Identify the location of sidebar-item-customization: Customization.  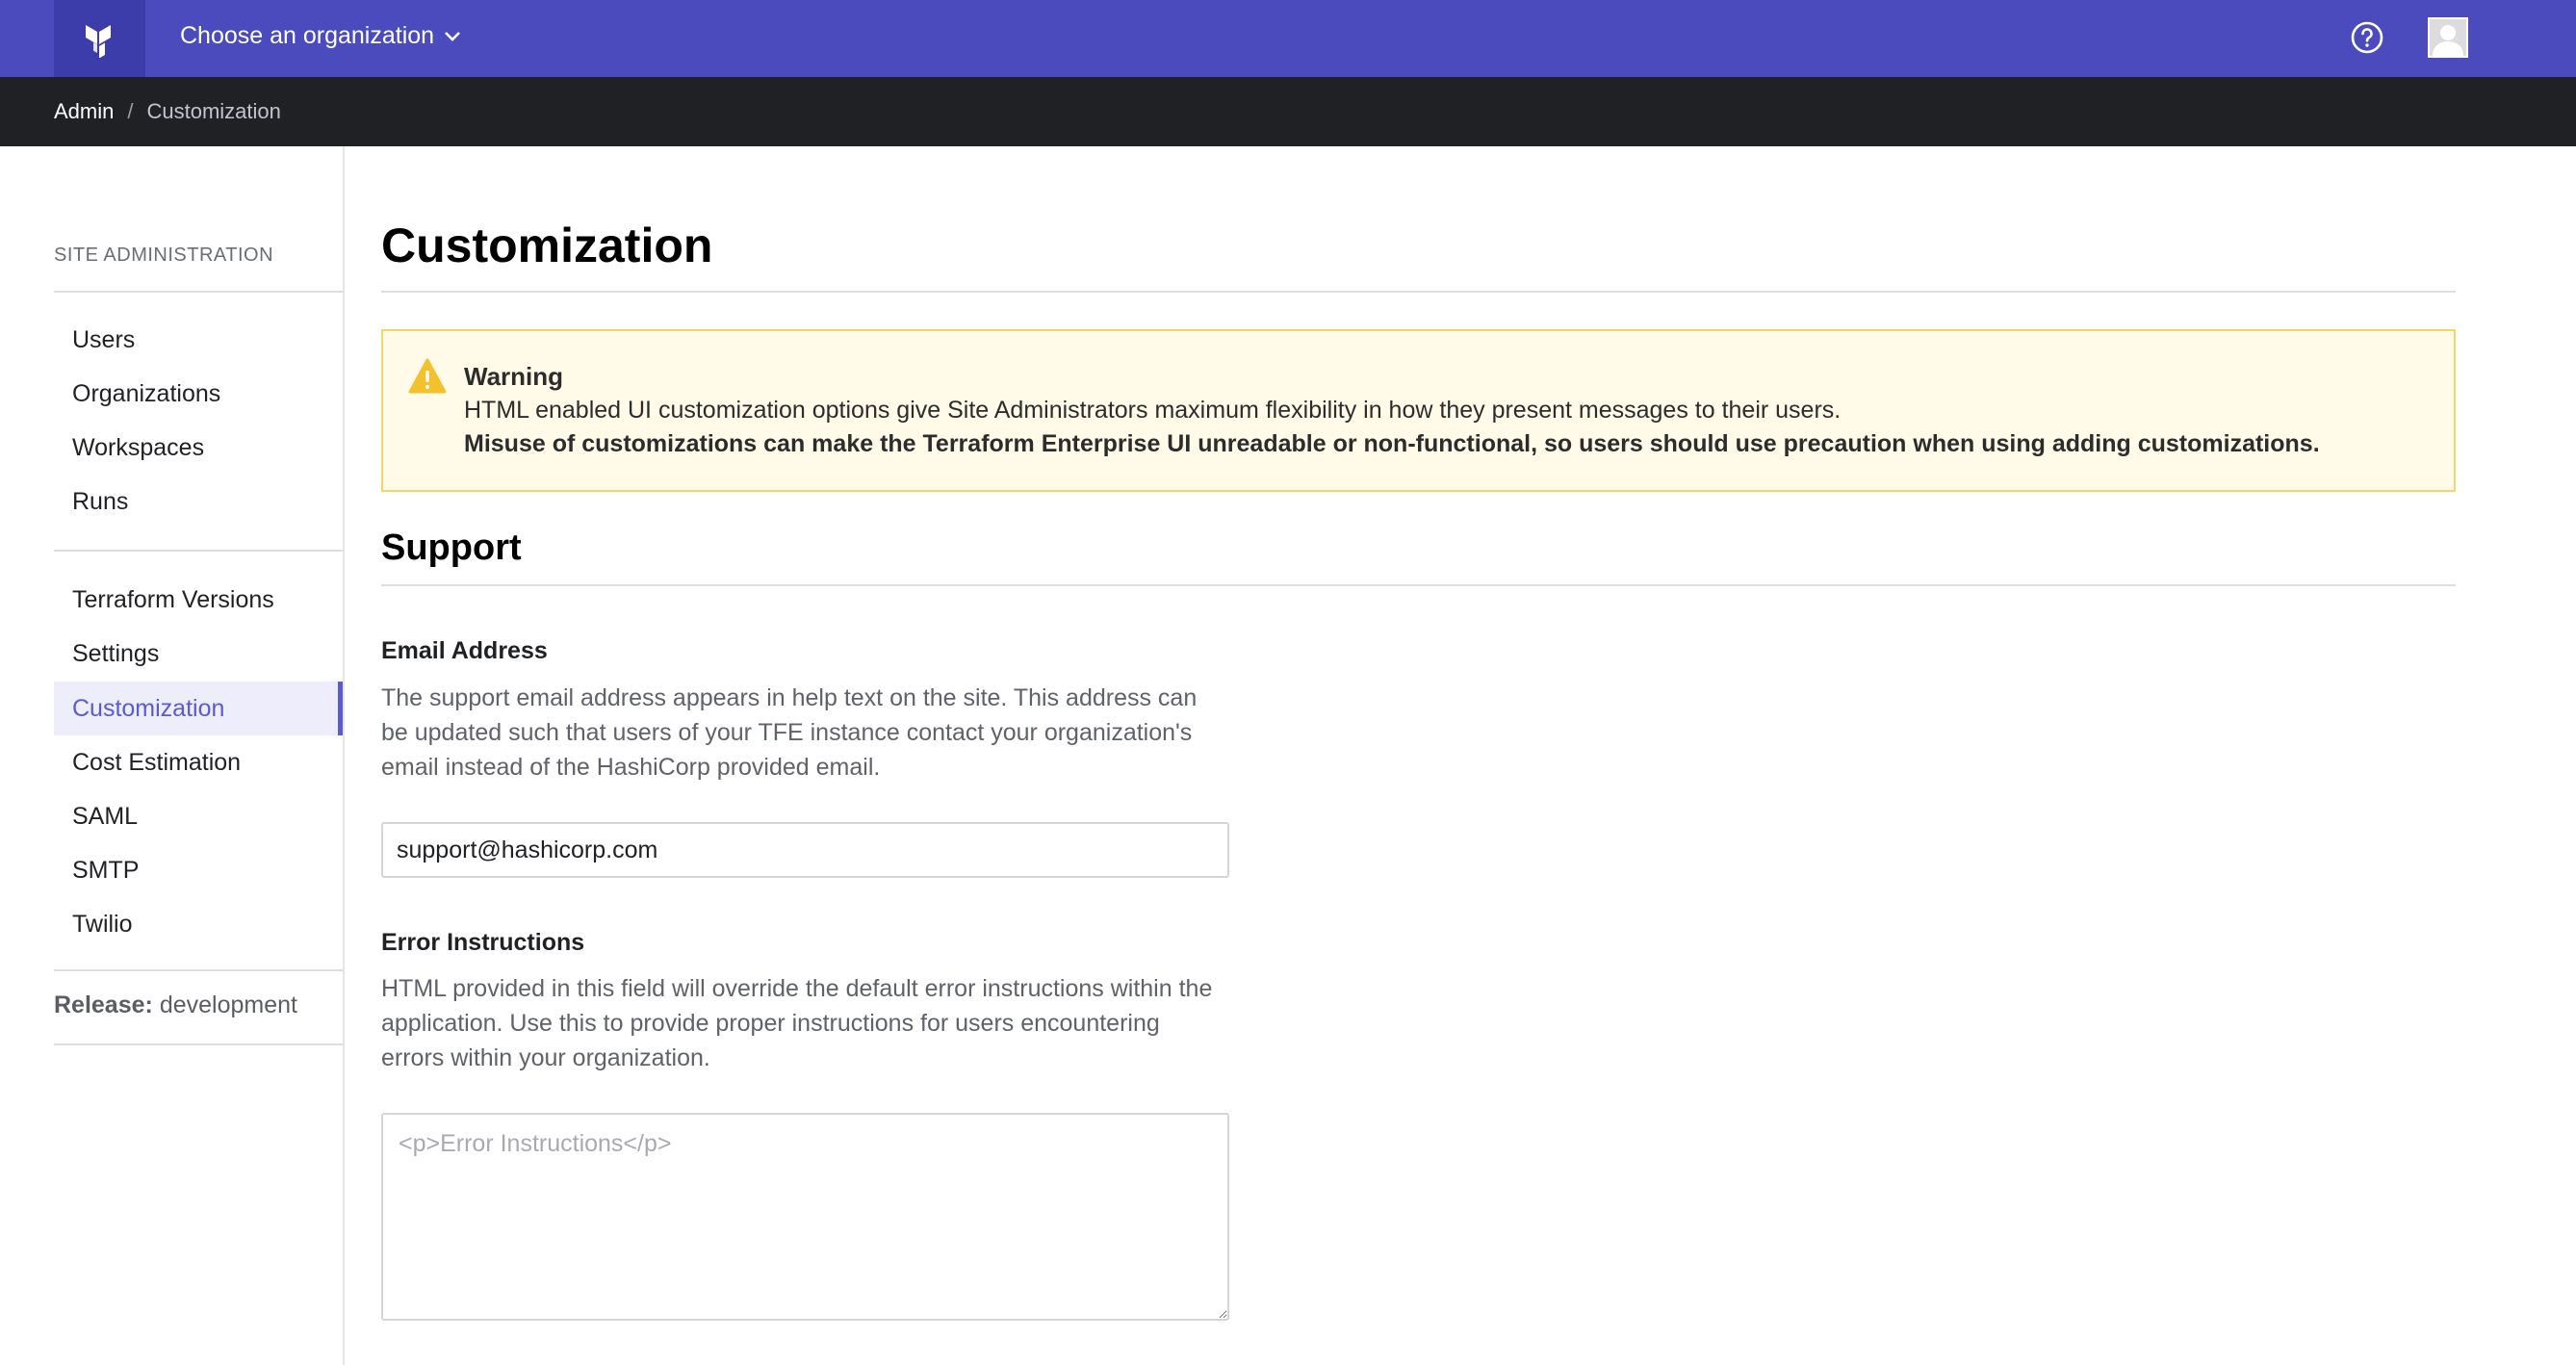
(199, 708).